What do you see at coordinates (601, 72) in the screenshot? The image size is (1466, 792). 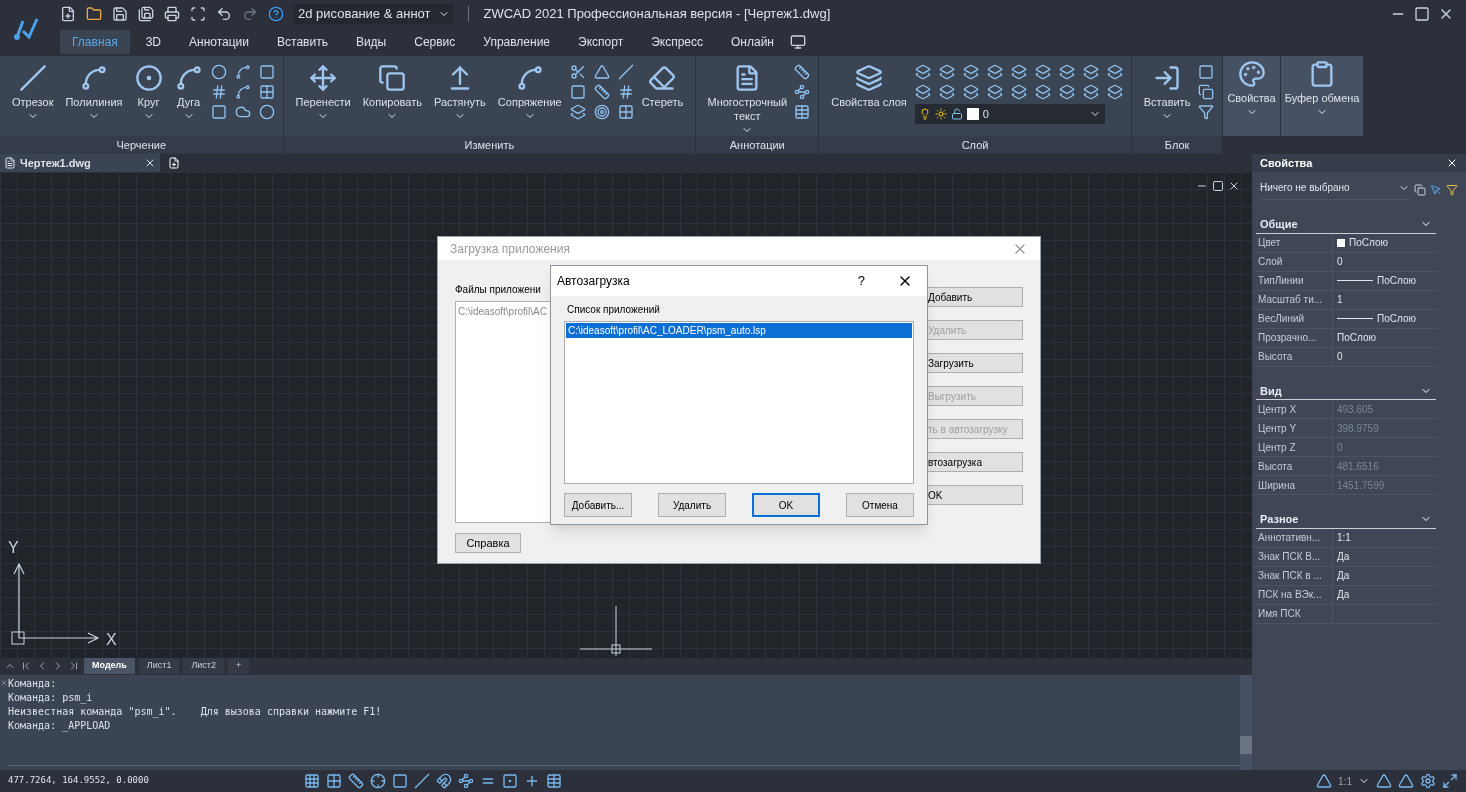 I see `triangle-icon` at bounding box center [601, 72].